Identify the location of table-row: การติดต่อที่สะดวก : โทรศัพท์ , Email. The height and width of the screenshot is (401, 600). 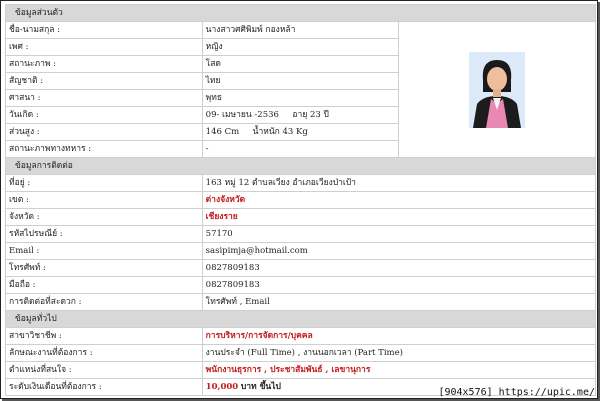
(301, 302).